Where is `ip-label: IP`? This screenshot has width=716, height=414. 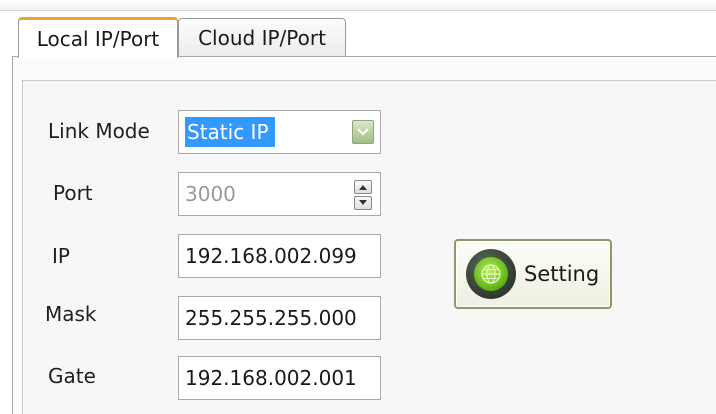
ip-label: IP is located at coordinates (61, 256).